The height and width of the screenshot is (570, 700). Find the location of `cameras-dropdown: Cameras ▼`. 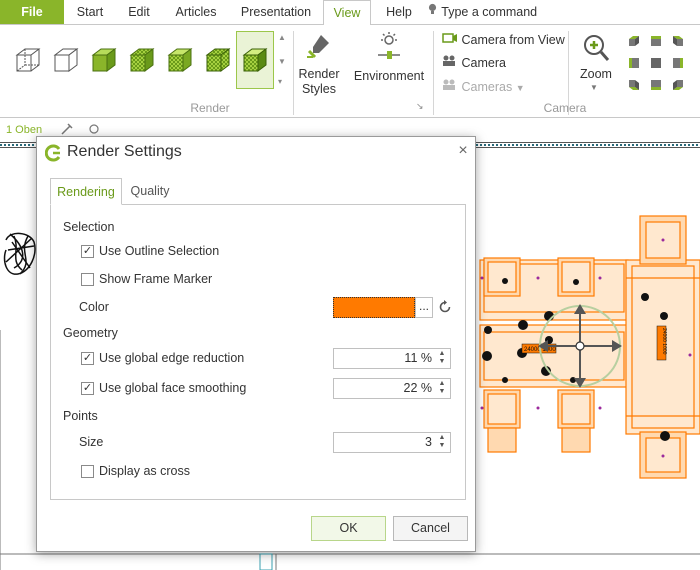

cameras-dropdown: Cameras ▼ is located at coordinates (483, 87).